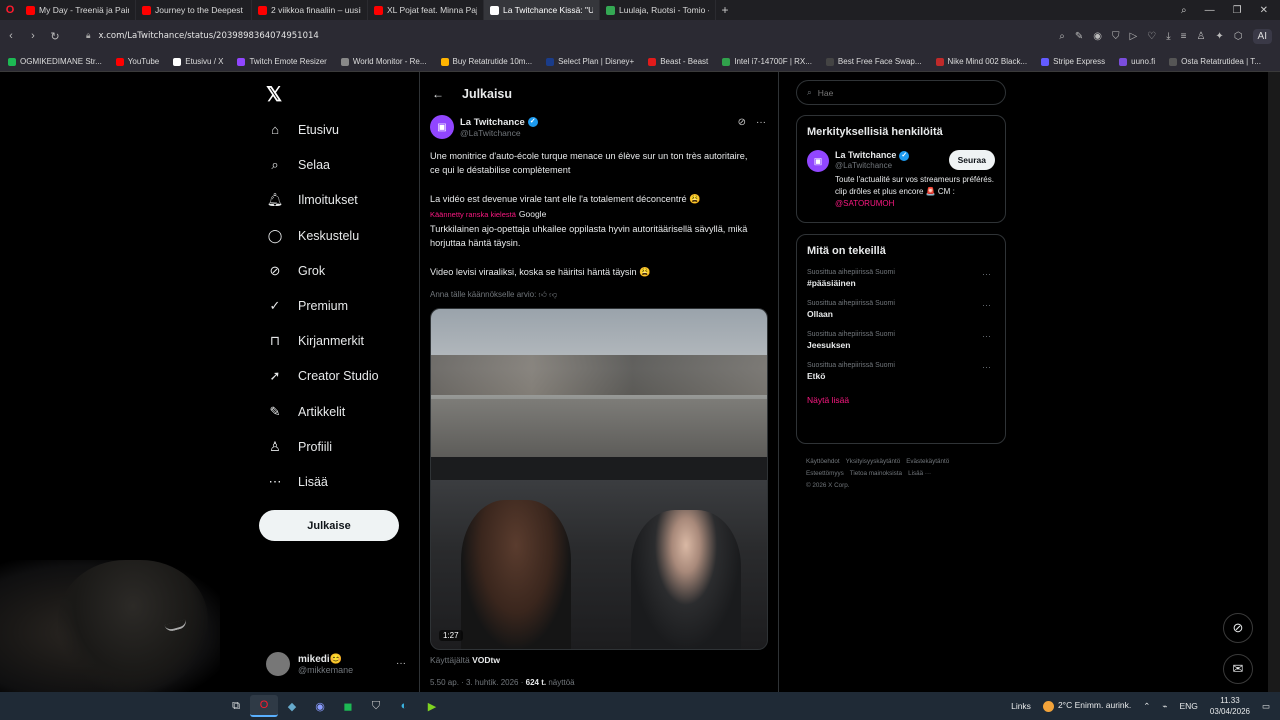  What do you see at coordinates (590, 61) in the screenshot?
I see `bookmark-item: Select Plan | Disney+` at bounding box center [590, 61].